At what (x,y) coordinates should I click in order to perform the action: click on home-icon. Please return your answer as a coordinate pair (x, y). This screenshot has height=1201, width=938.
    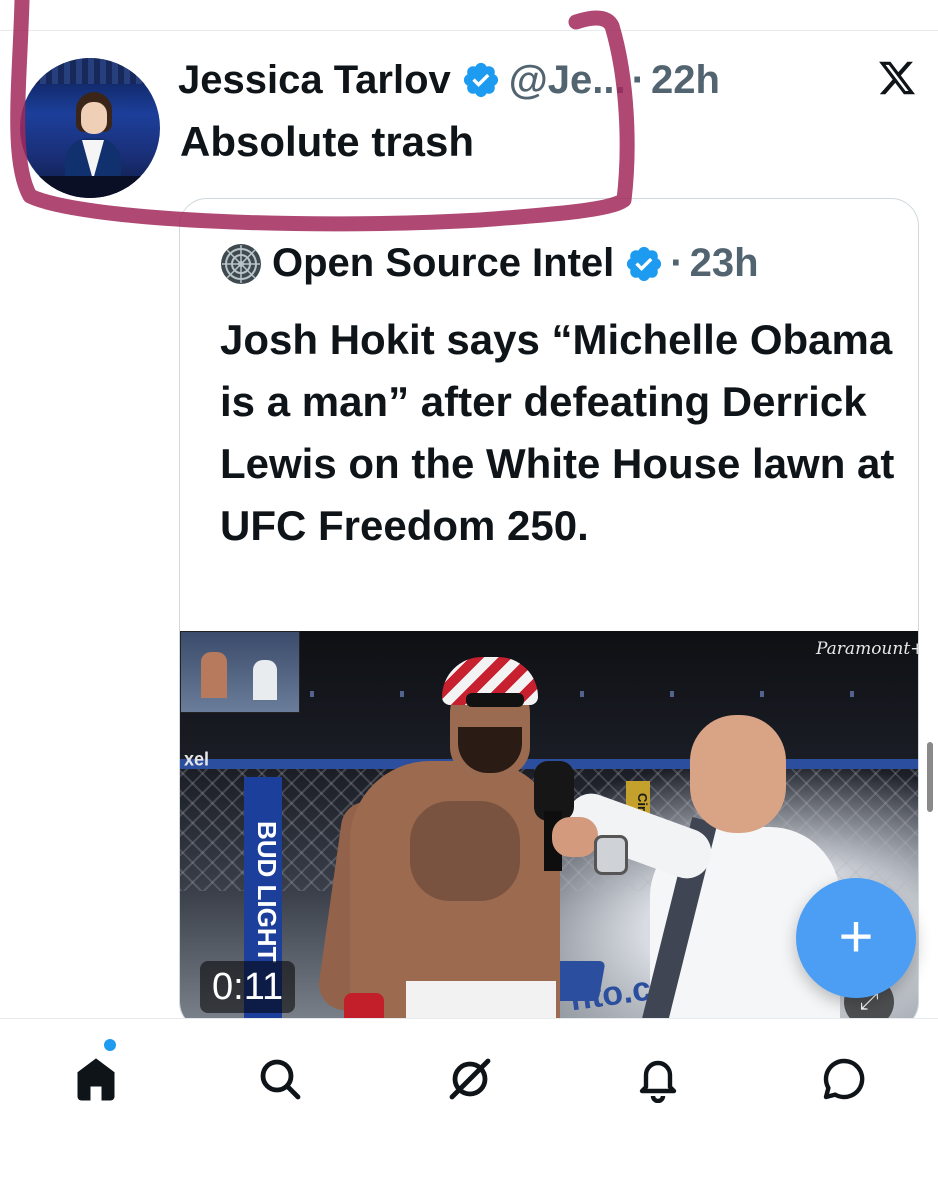
    Looking at the image, I should click on (96, 1079).